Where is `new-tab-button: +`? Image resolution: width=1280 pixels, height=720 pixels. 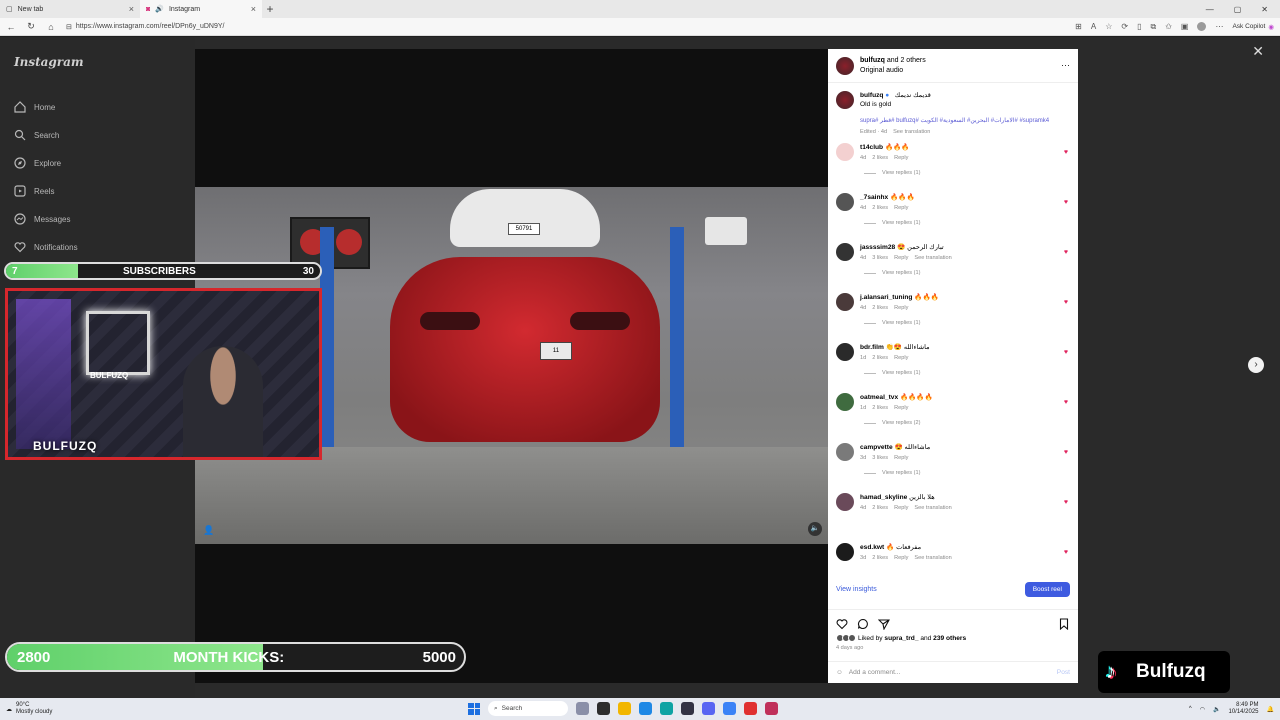 new-tab-button: + is located at coordinates (270, 9).